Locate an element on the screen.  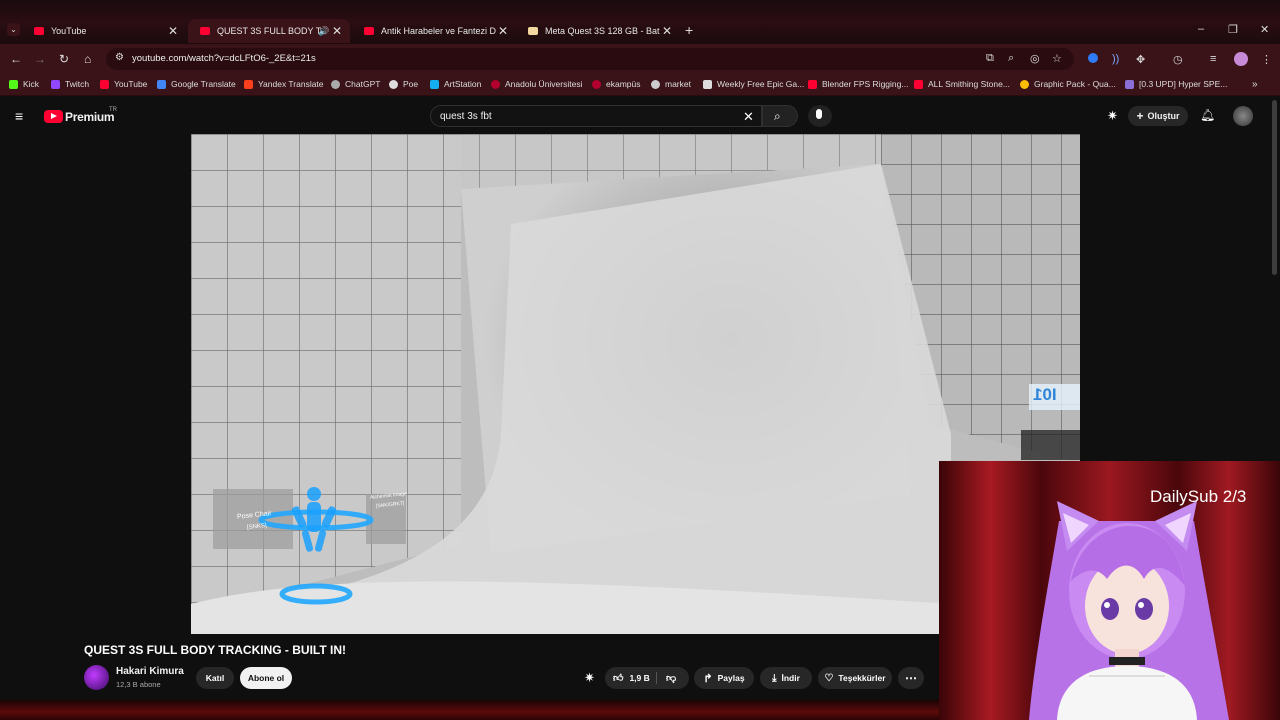
media-icon: ≡ is located at coordinates (1213, 59).